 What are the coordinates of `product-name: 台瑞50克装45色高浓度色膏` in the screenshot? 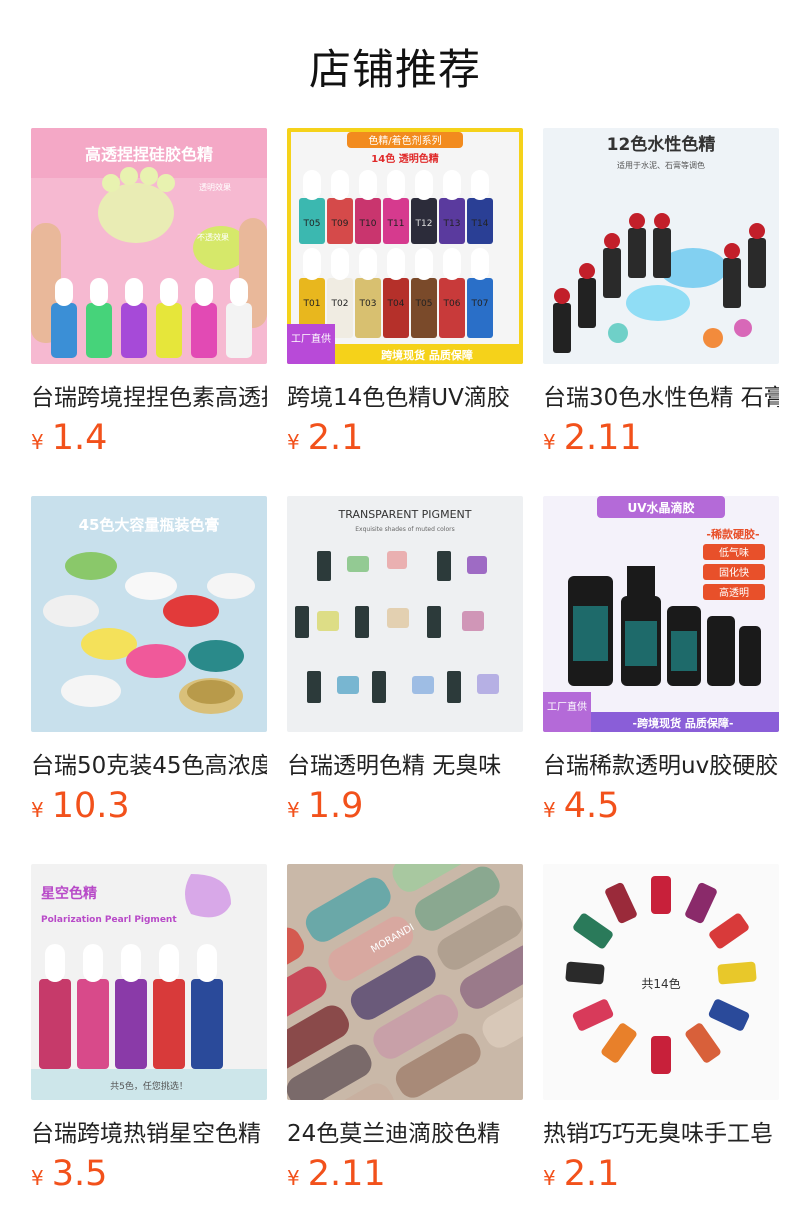 It's located at (149, 762).